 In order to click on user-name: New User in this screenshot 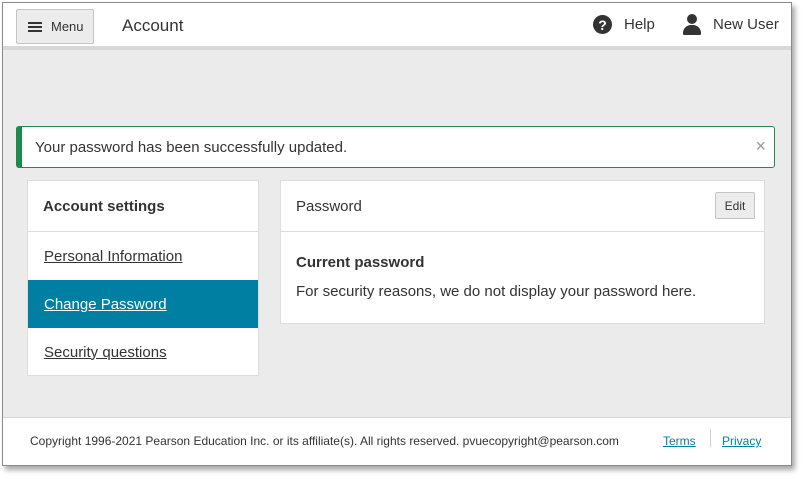, I will do `click(746, 24)`.